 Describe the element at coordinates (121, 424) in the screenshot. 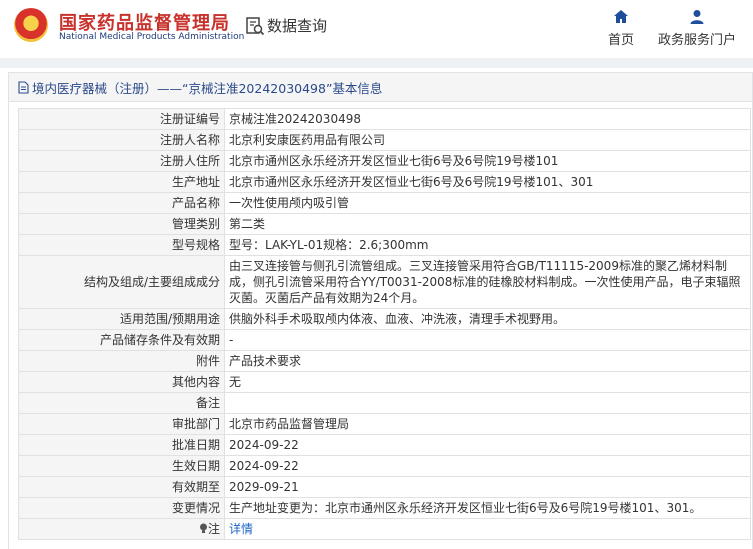

I see `row-label: 审批部门` at that location.